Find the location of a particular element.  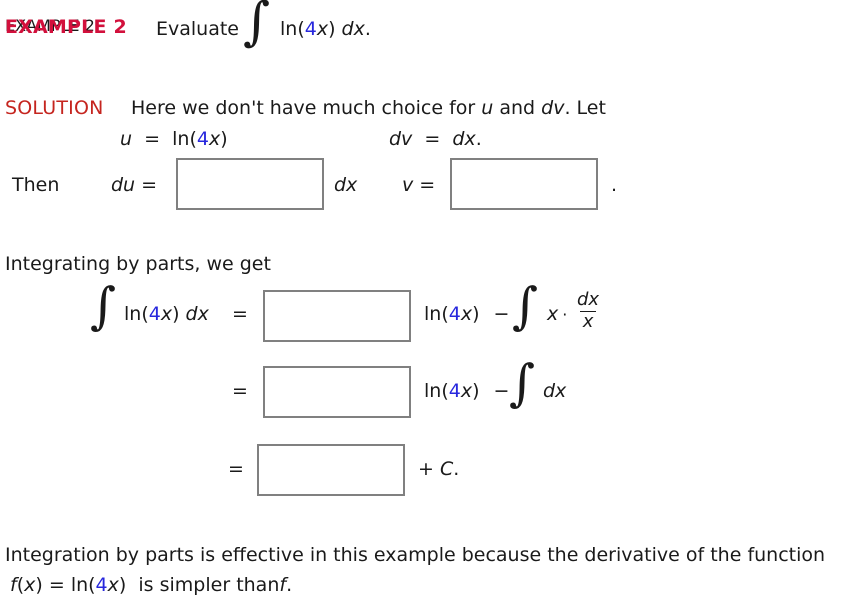

then-label: Then is located at coordinates (36, 185).